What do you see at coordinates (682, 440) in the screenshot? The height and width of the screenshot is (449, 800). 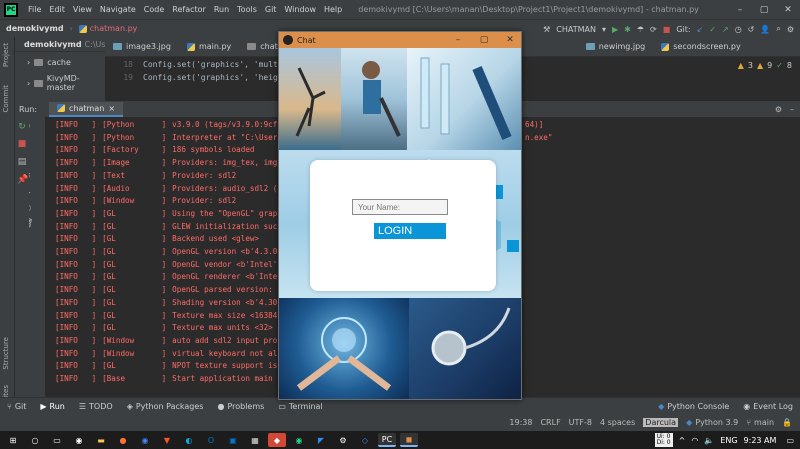 I see `tray-chevron-icon: ^` at bounding box center [682, 440].